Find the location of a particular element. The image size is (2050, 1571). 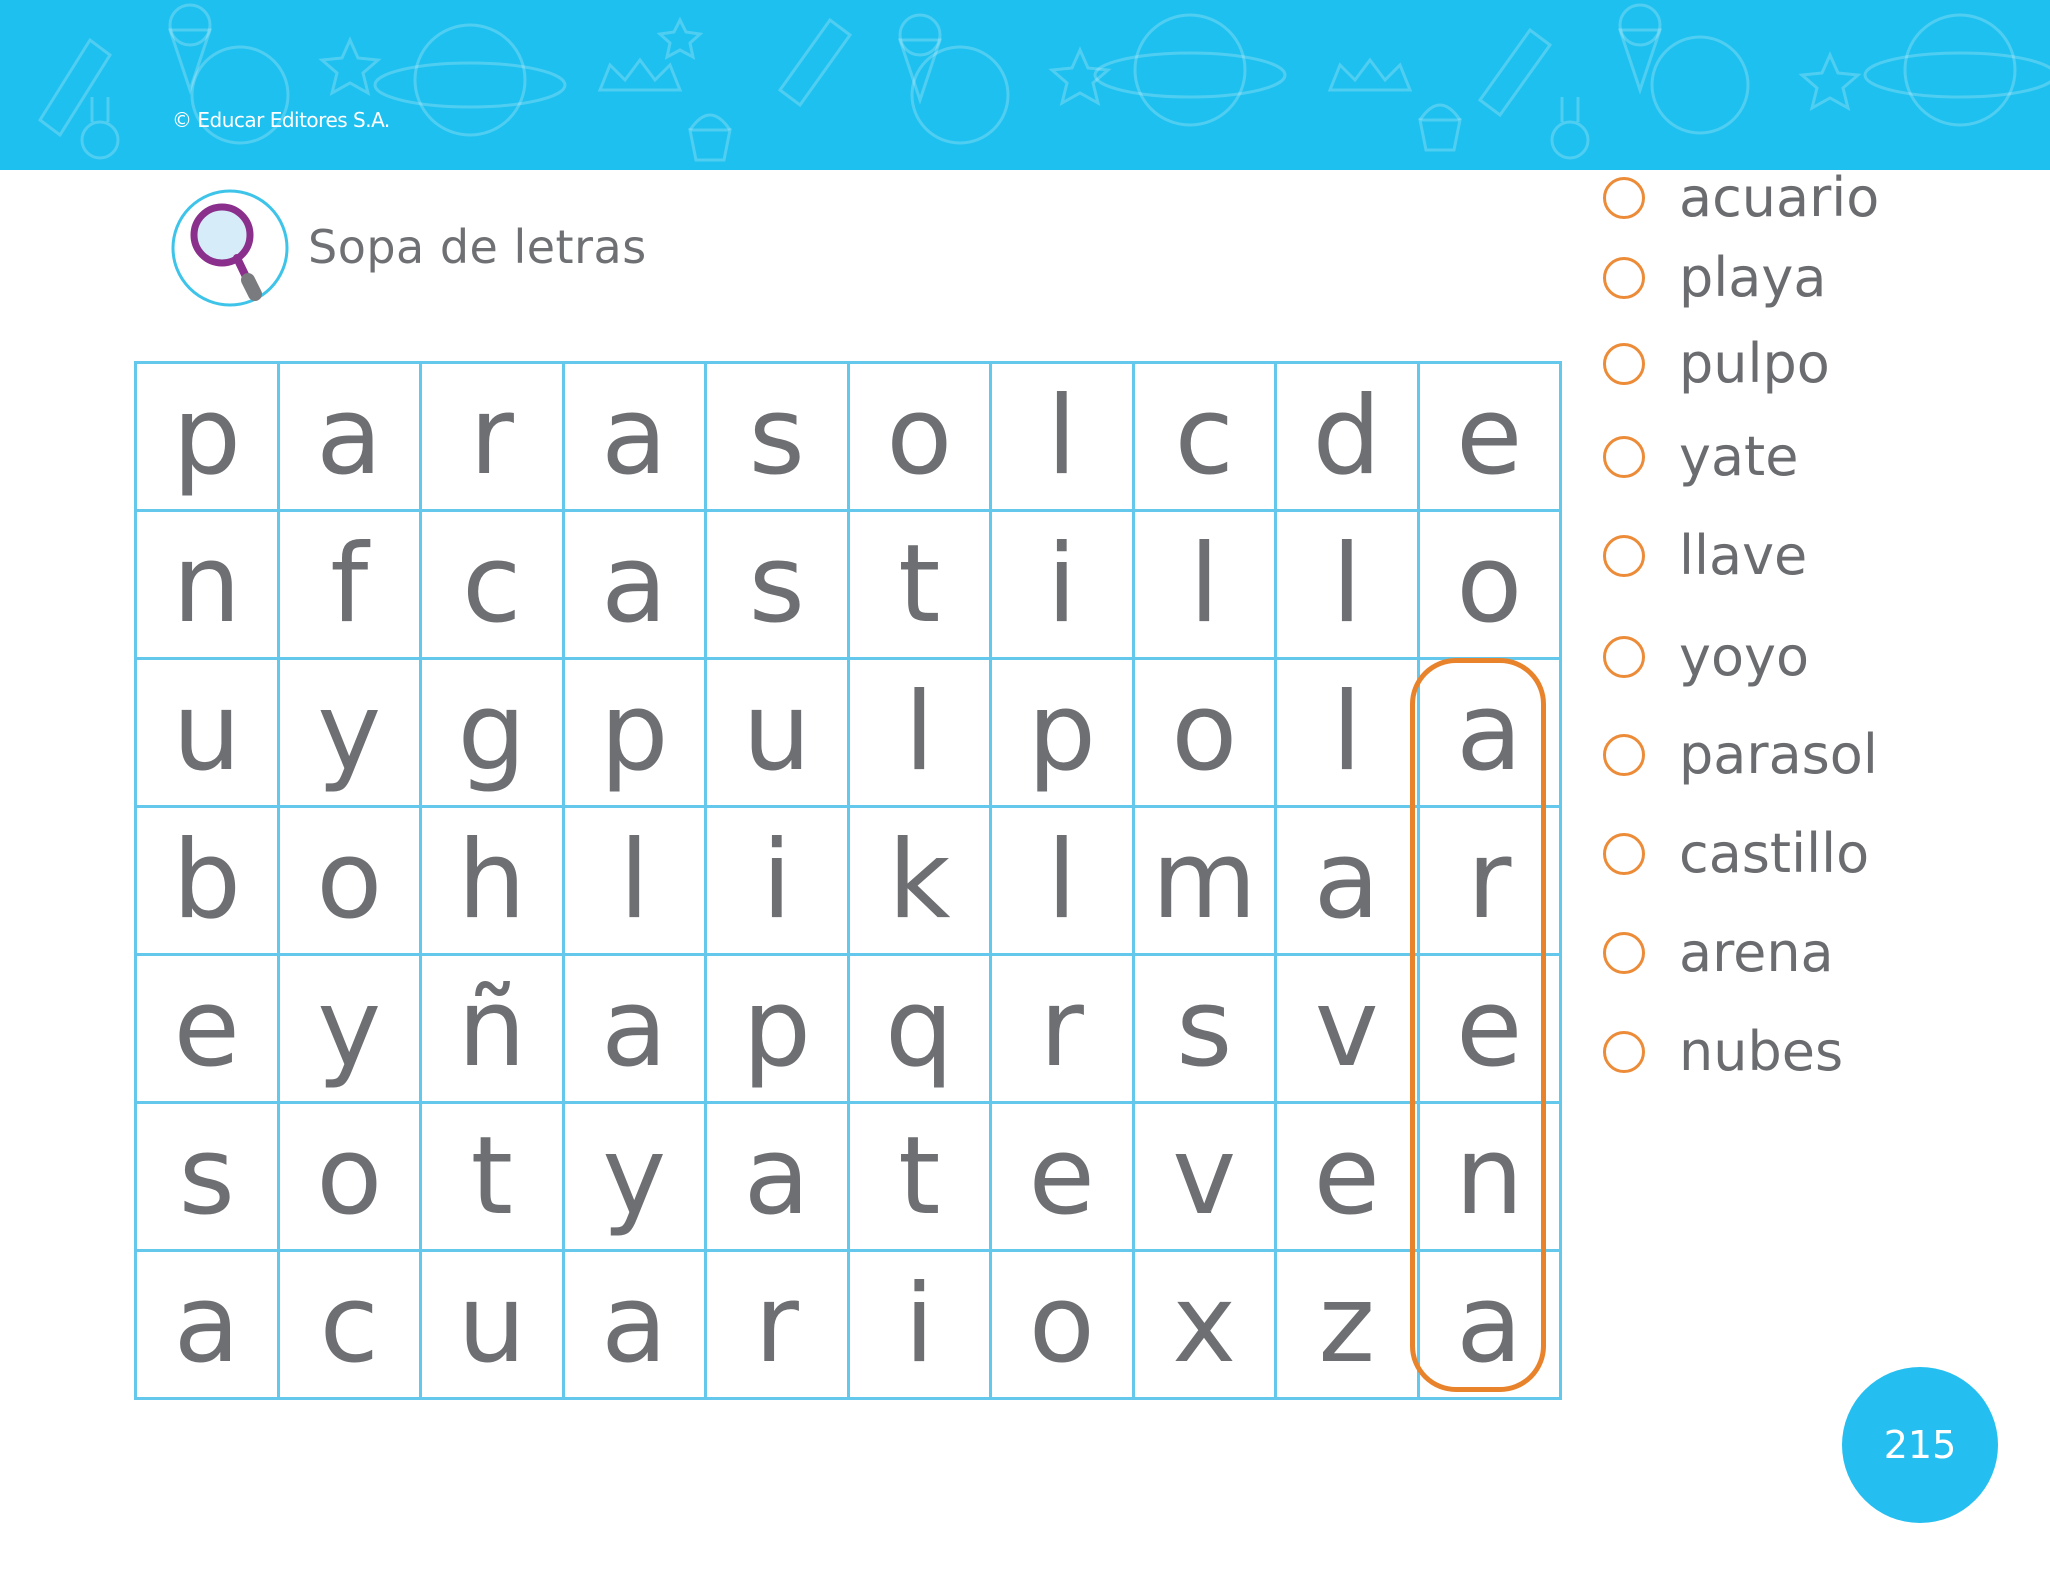

grid-row: acuarioxza is located at coordinates (848, 1324).